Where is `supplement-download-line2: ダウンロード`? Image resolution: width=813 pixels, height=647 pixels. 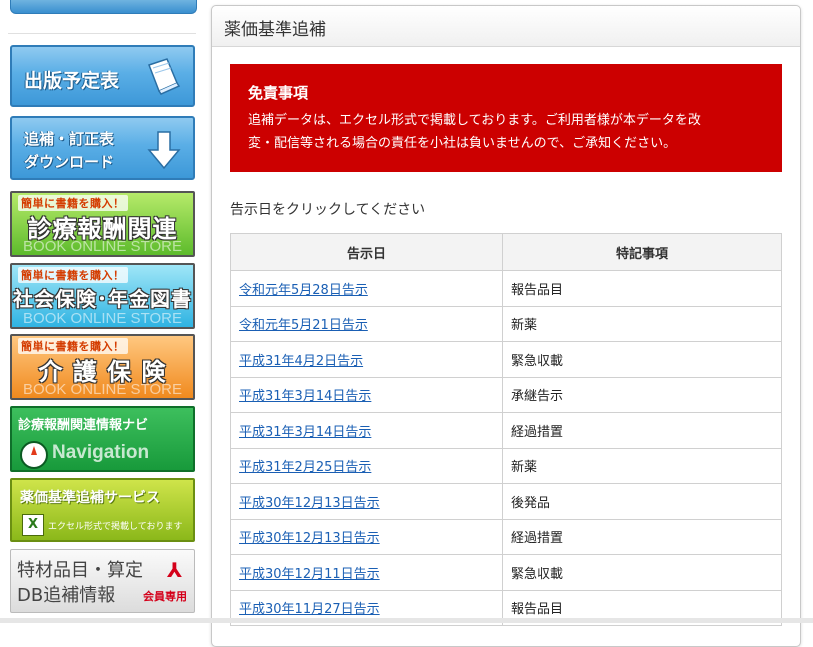
supplement-download-line2: ダウンロード is located at coordinates (69, 162).